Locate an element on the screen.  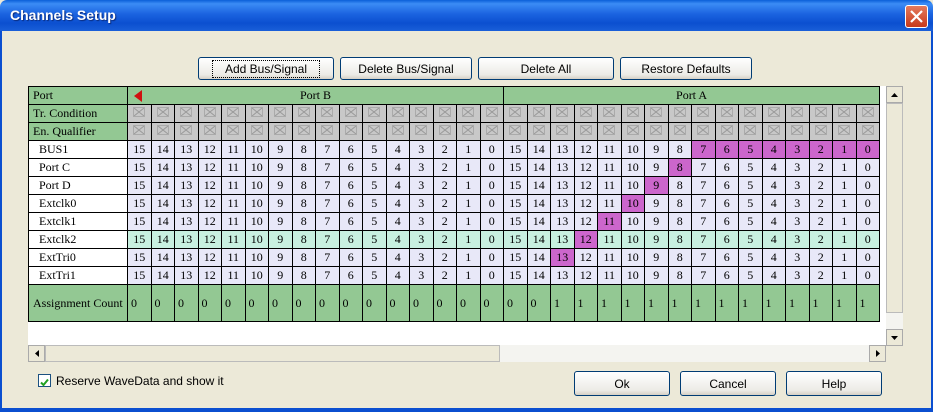
signal-name: Port C is located at coordinates (78, 167).